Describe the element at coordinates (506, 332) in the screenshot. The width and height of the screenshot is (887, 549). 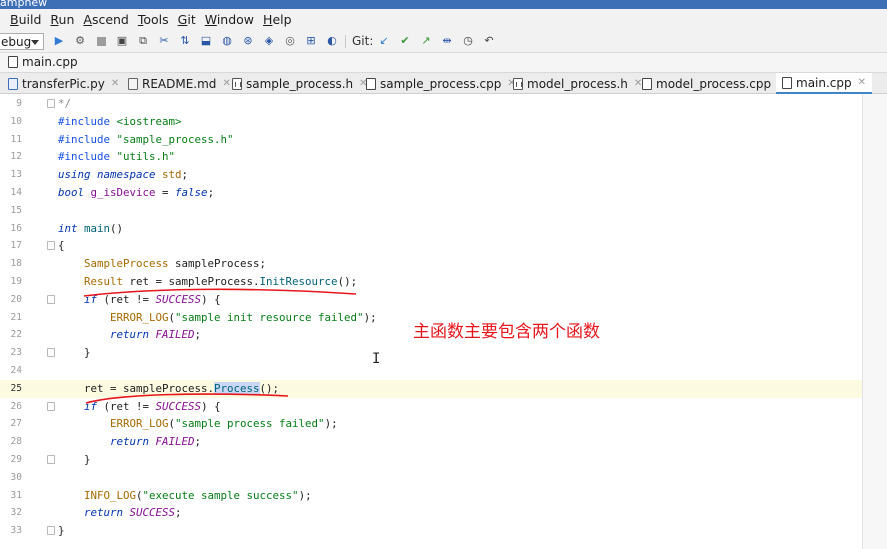
I see `annotation-text: 主函数主要包含两个函数` at that location.